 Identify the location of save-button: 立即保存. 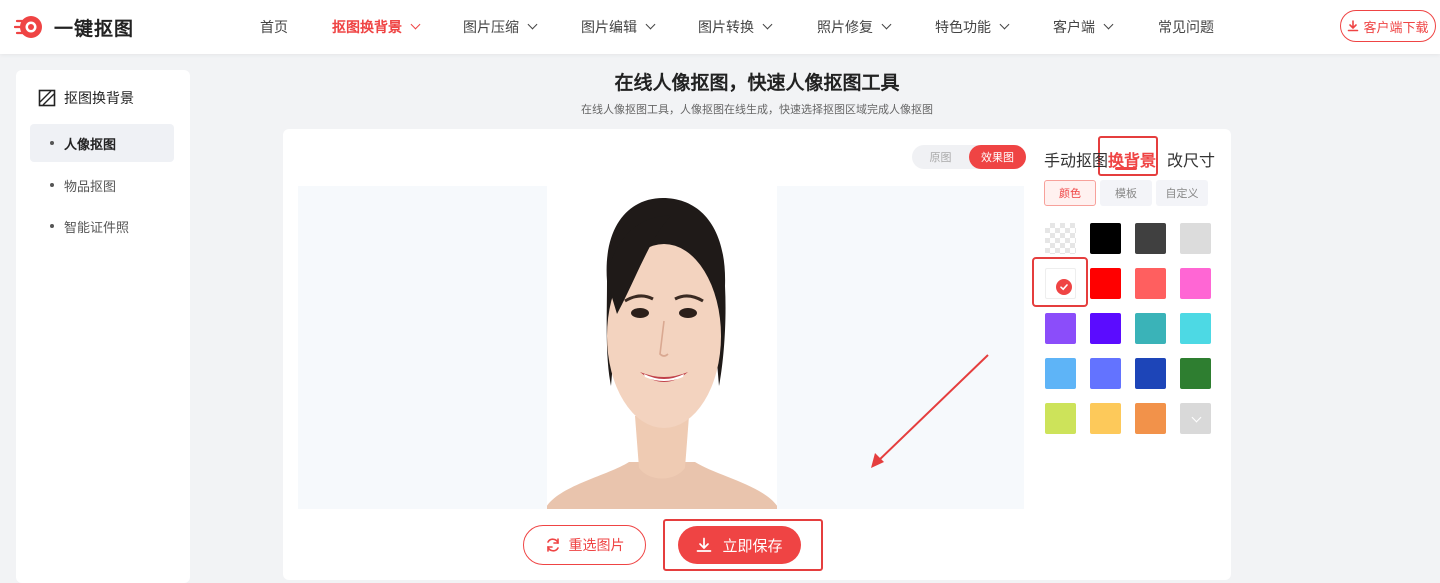
(739, 545).